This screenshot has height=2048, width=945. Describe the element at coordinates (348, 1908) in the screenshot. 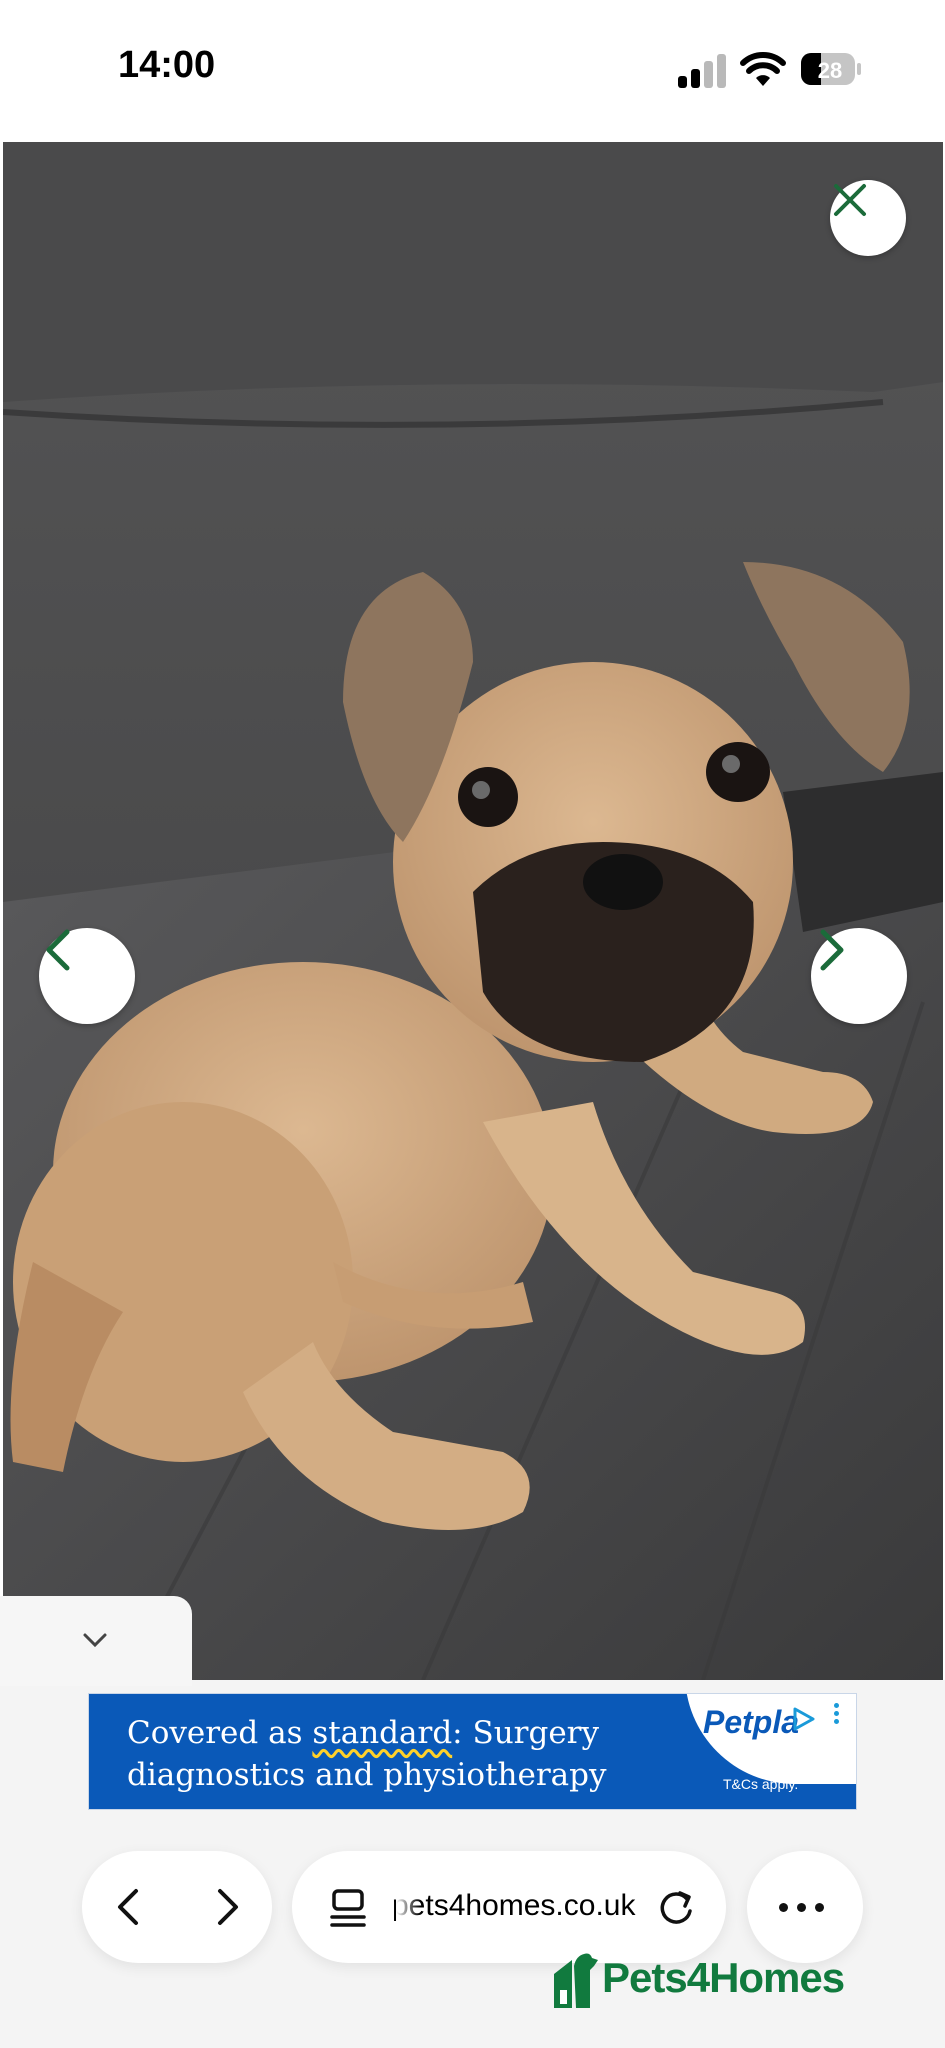

I see `tabs-icon` at that location.